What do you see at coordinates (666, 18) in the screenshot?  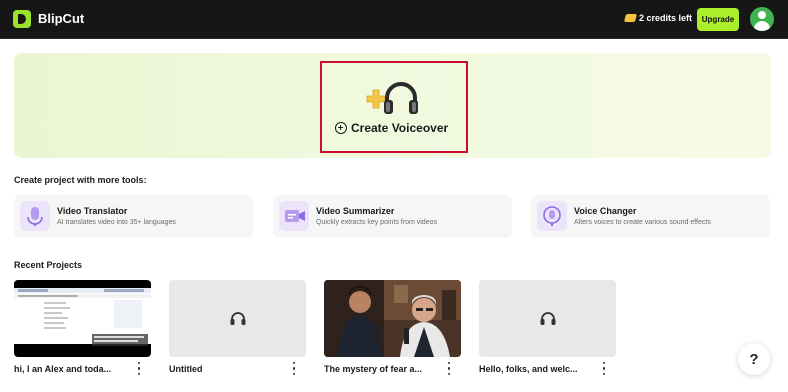 I see `credits-label: 2 credits left` at bounding box center [666, 18].